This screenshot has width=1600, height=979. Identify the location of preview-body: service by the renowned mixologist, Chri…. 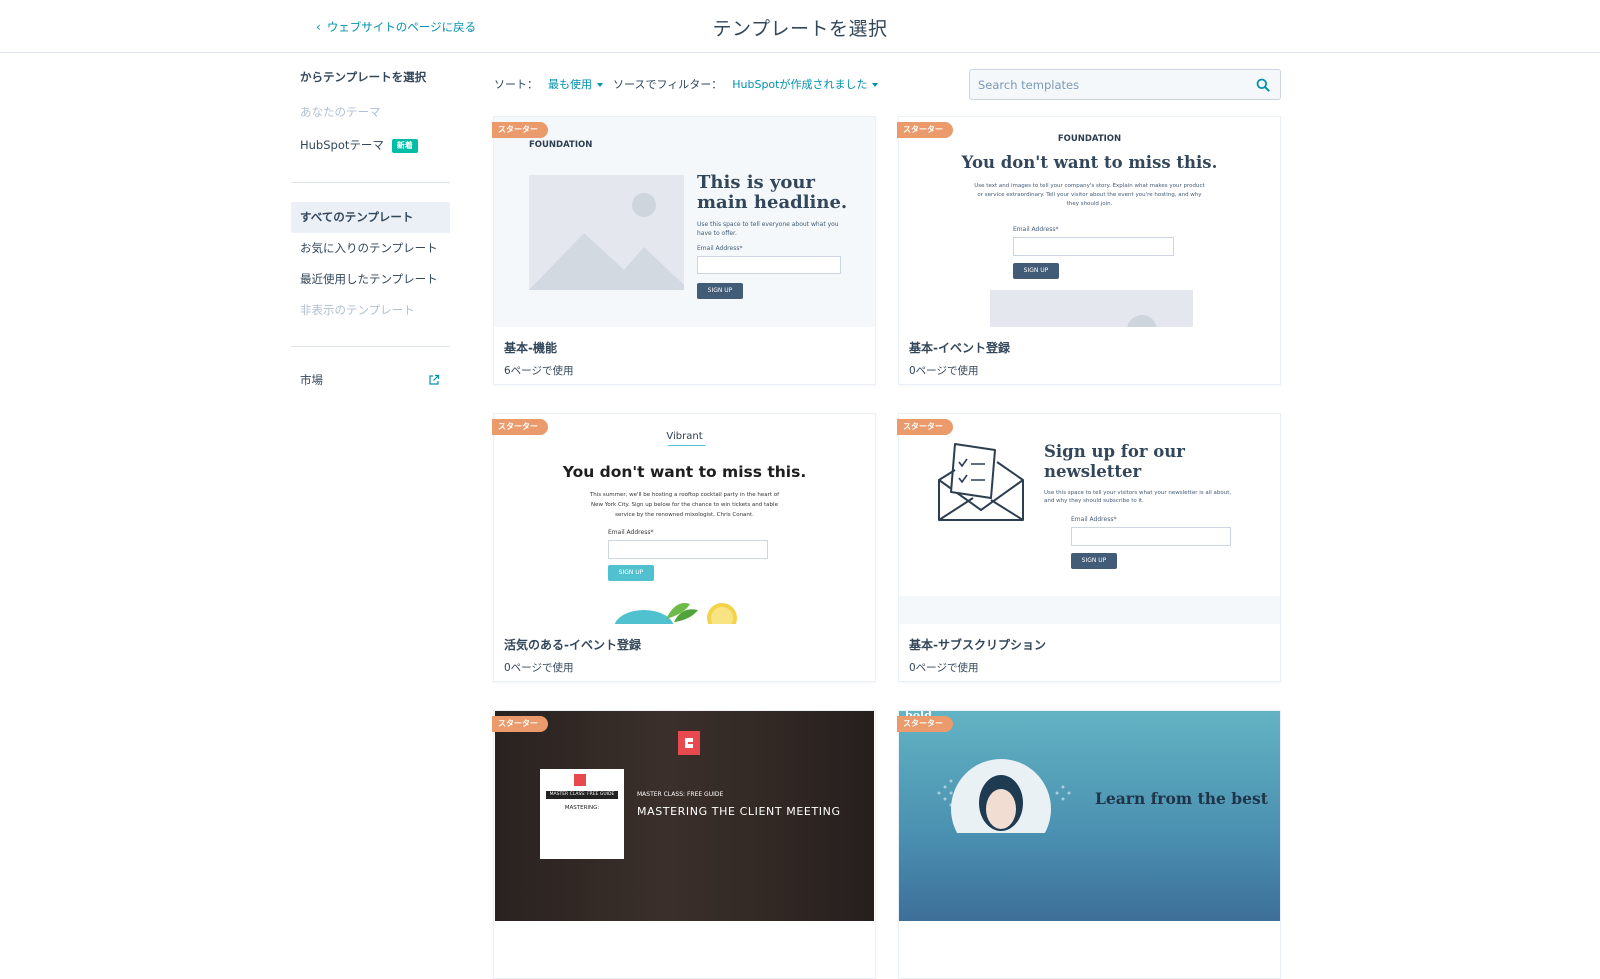
(684, 515).